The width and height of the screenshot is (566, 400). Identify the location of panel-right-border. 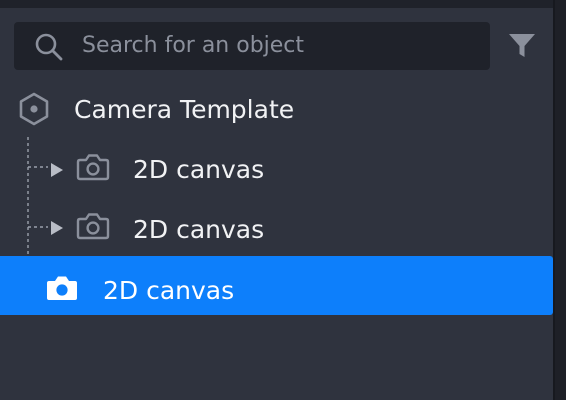
(559, 200).